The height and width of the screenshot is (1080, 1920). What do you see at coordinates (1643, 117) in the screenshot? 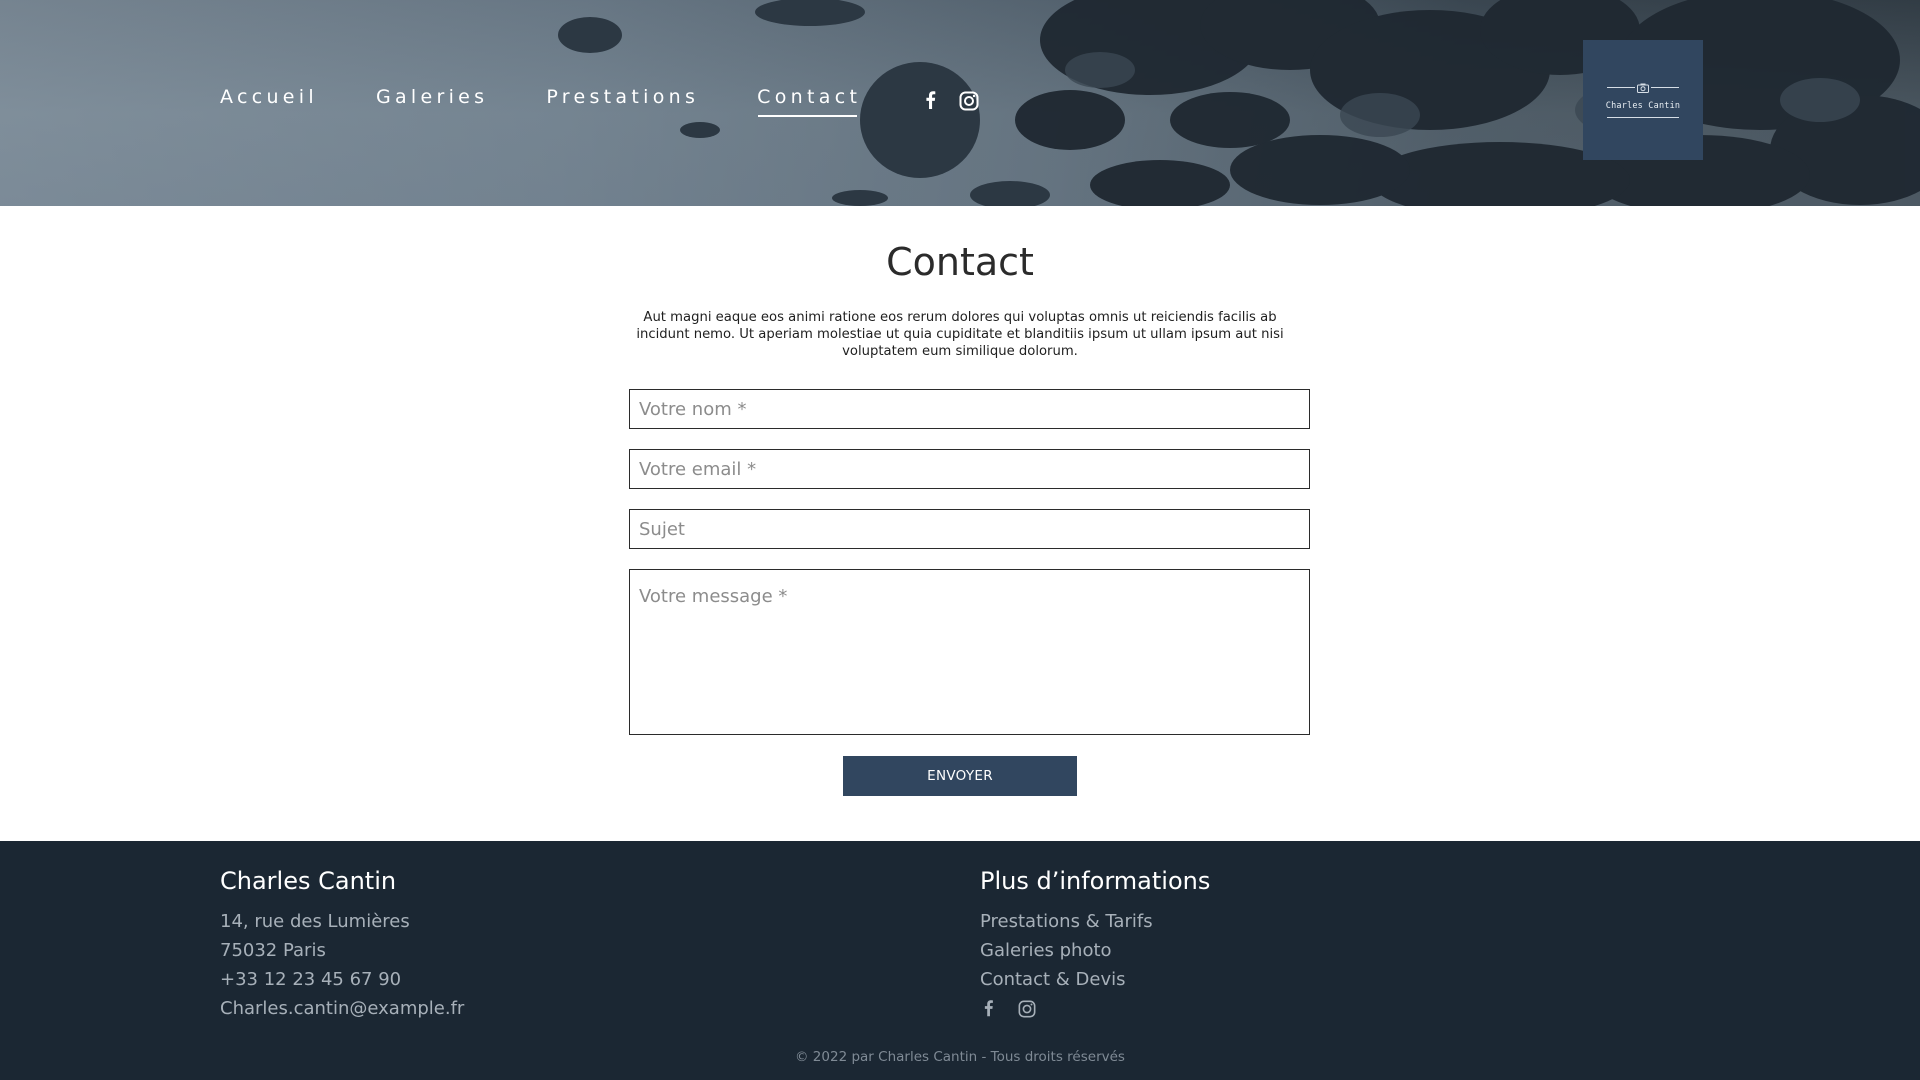
I see `logo-bottom-line` at bounding box center [1643, 117].